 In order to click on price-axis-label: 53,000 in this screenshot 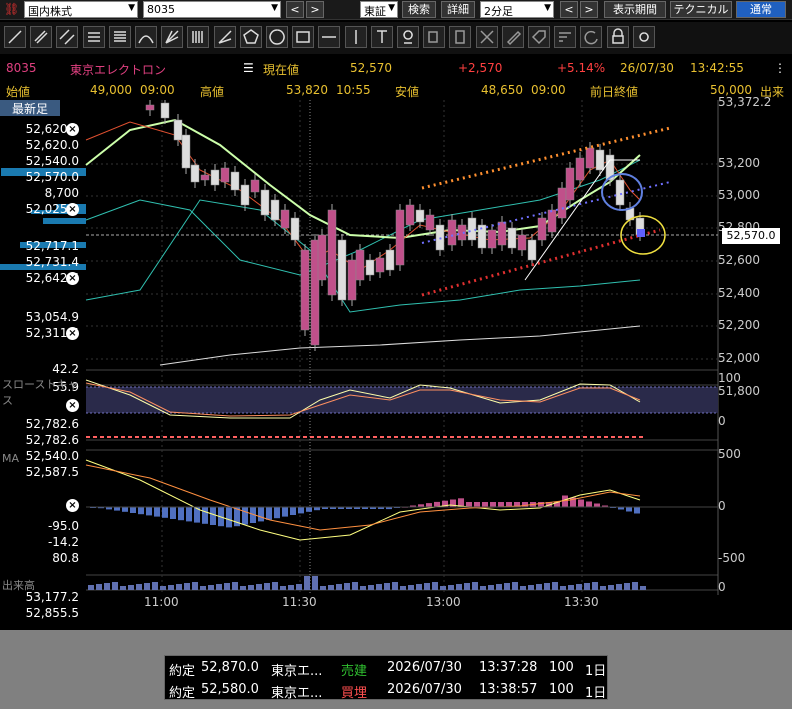, I will do `click(739, 195)`.